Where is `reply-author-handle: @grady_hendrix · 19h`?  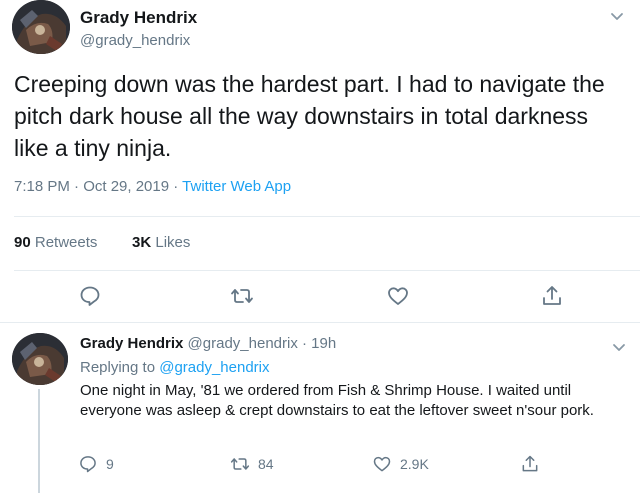 reply-author-handle: @grady_hendrix · 19h is located at coordinates (262, 343).